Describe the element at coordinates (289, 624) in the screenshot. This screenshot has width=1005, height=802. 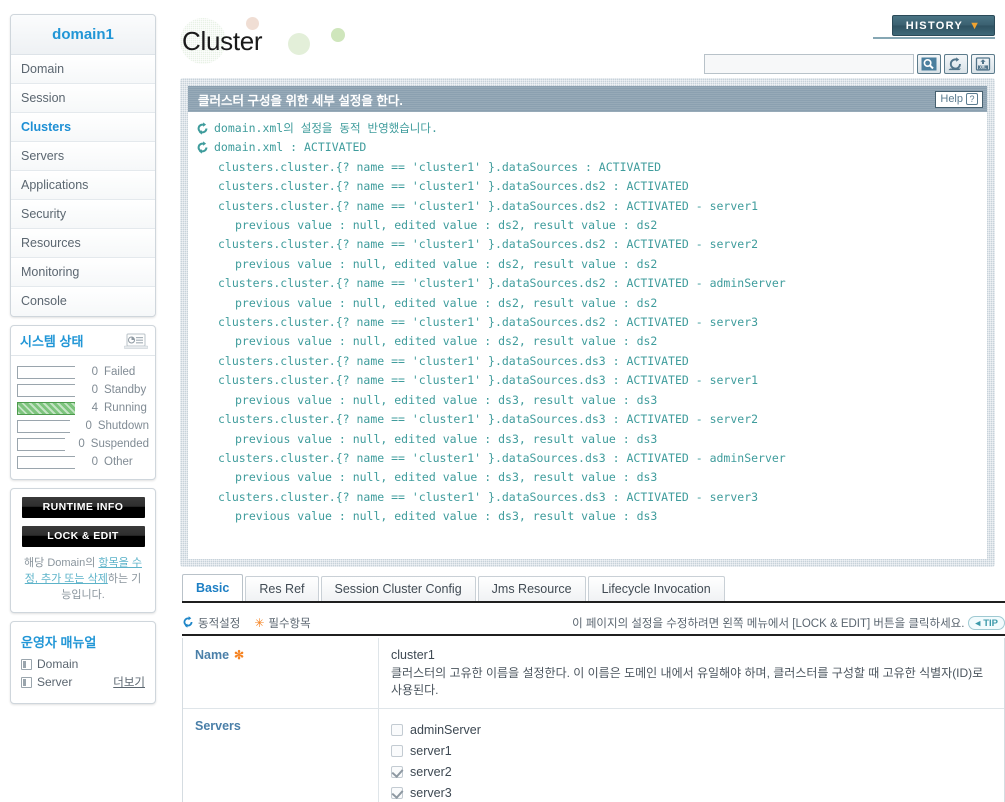
I see `legend-required-label: 필수항목` at that location.